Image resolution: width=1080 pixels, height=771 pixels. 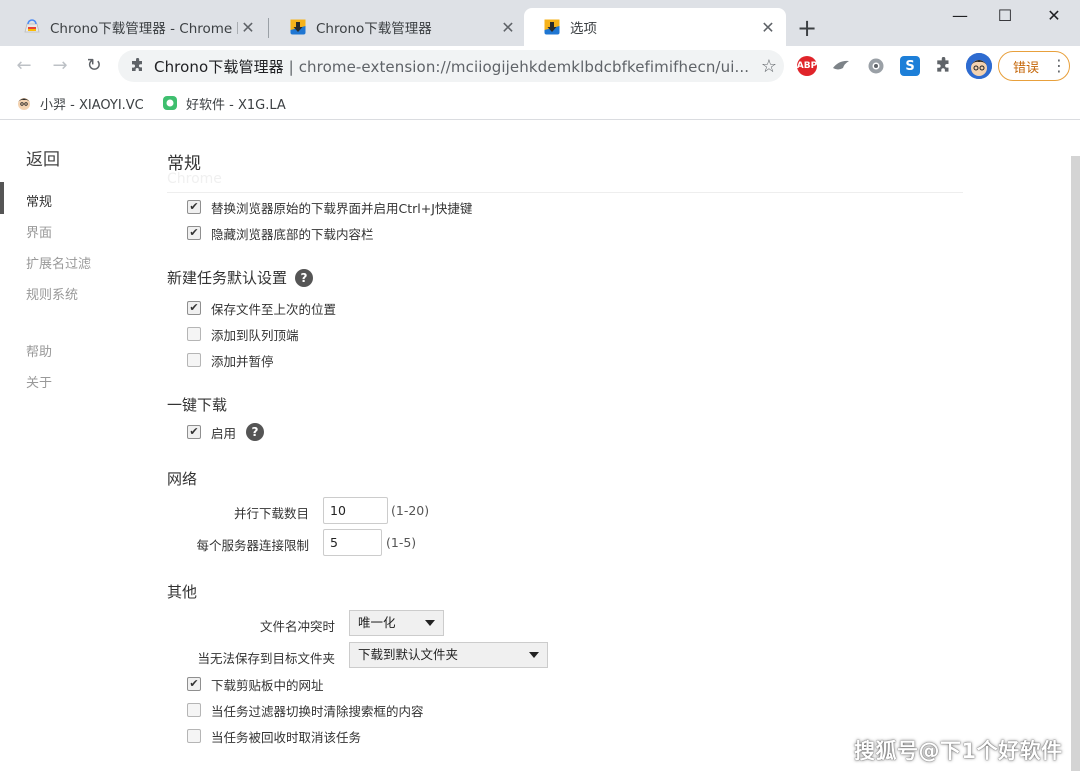 What do you see at coordinates (876, 66) in the screenshot?
I see `shield-extension-icon` at bounding box center [876, 66].